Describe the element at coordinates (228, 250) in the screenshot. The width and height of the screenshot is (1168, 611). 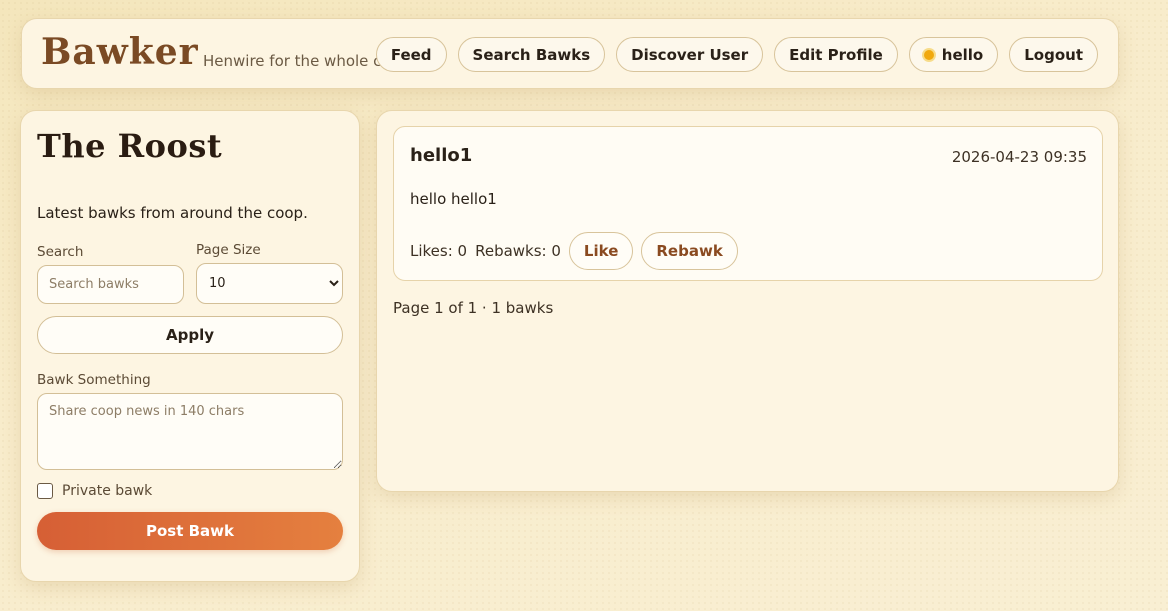
I see `page-size-label: Page Size` at that location.